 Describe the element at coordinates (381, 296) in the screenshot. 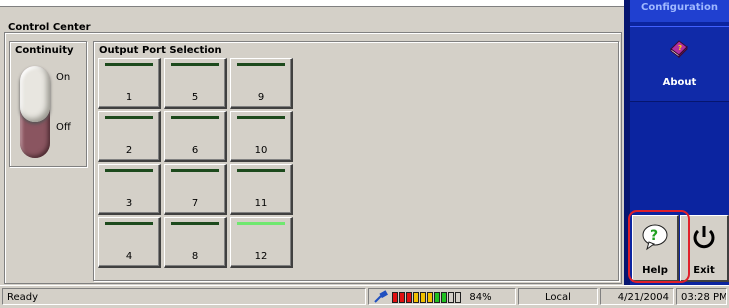

I see `satellite-icon` at that location.